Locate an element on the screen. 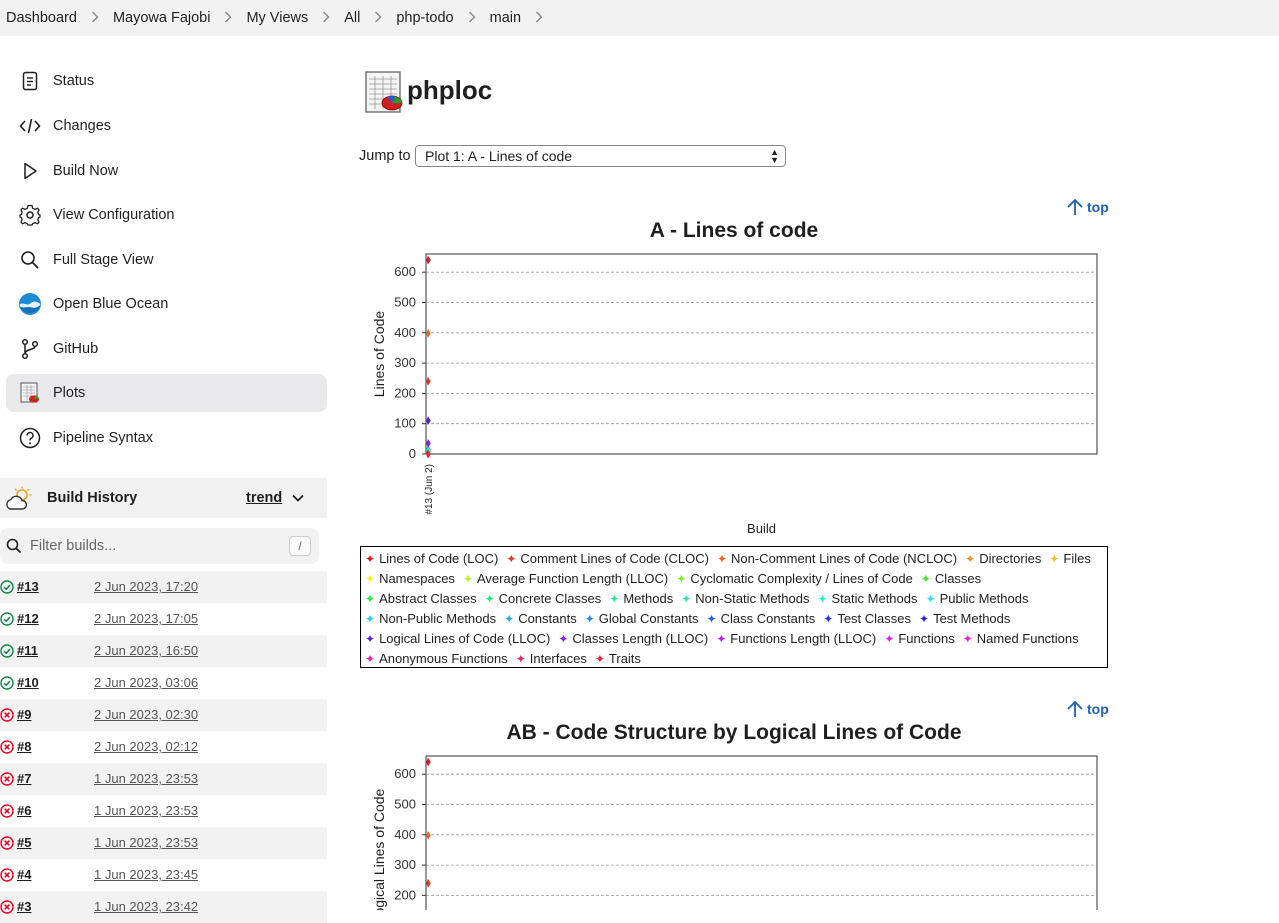 The height and width of the screenshot is (923, 1279). top-link-label: top is located at coordinates (1098, 709).